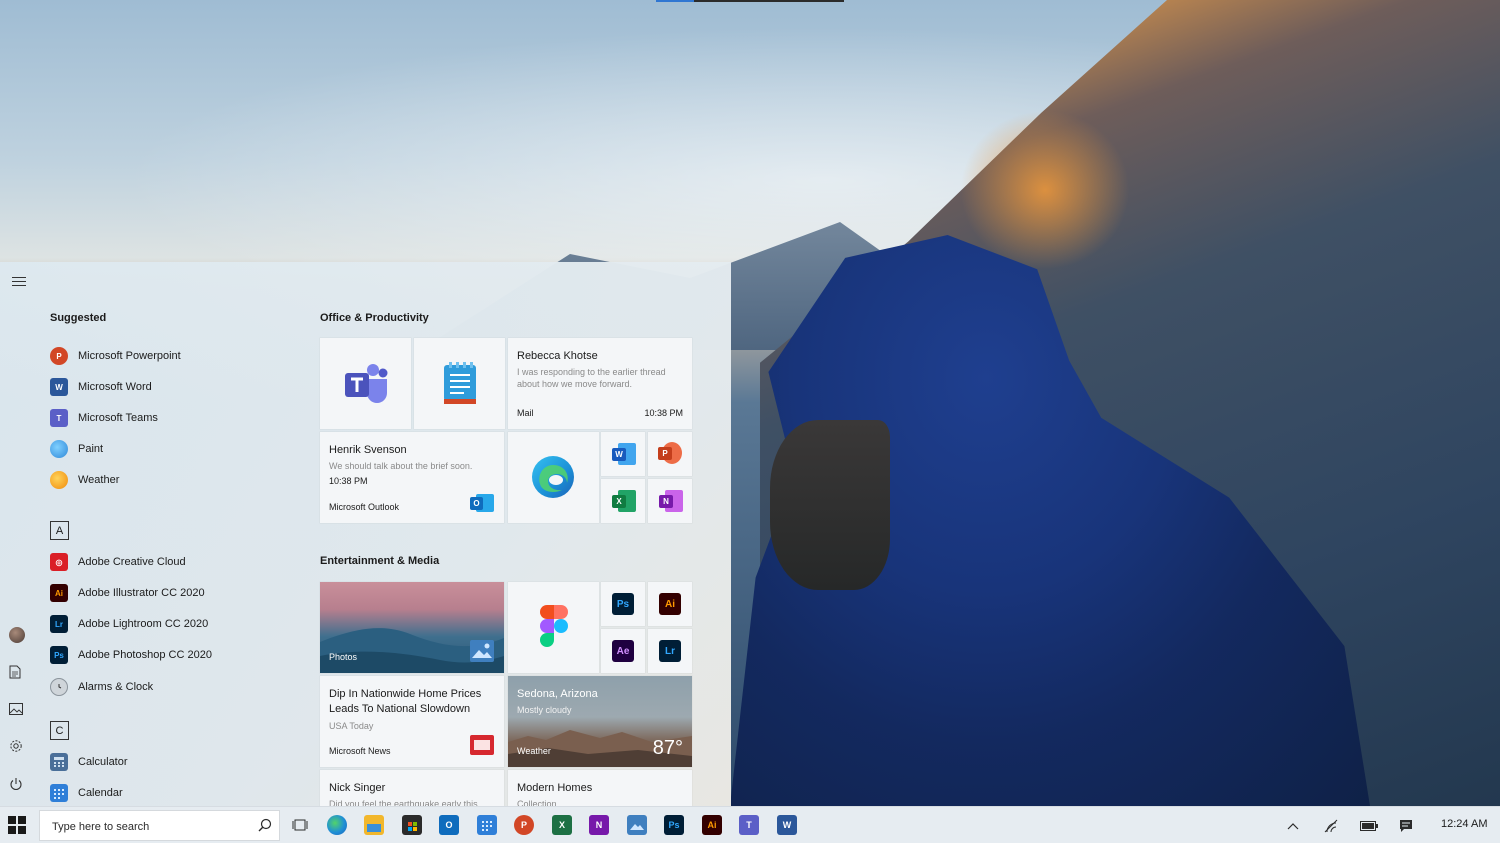  Describe the element at coordinates (401, 466) in the screenshot. I see `outlook-preview: We should talk about the brief soon.` at that location.